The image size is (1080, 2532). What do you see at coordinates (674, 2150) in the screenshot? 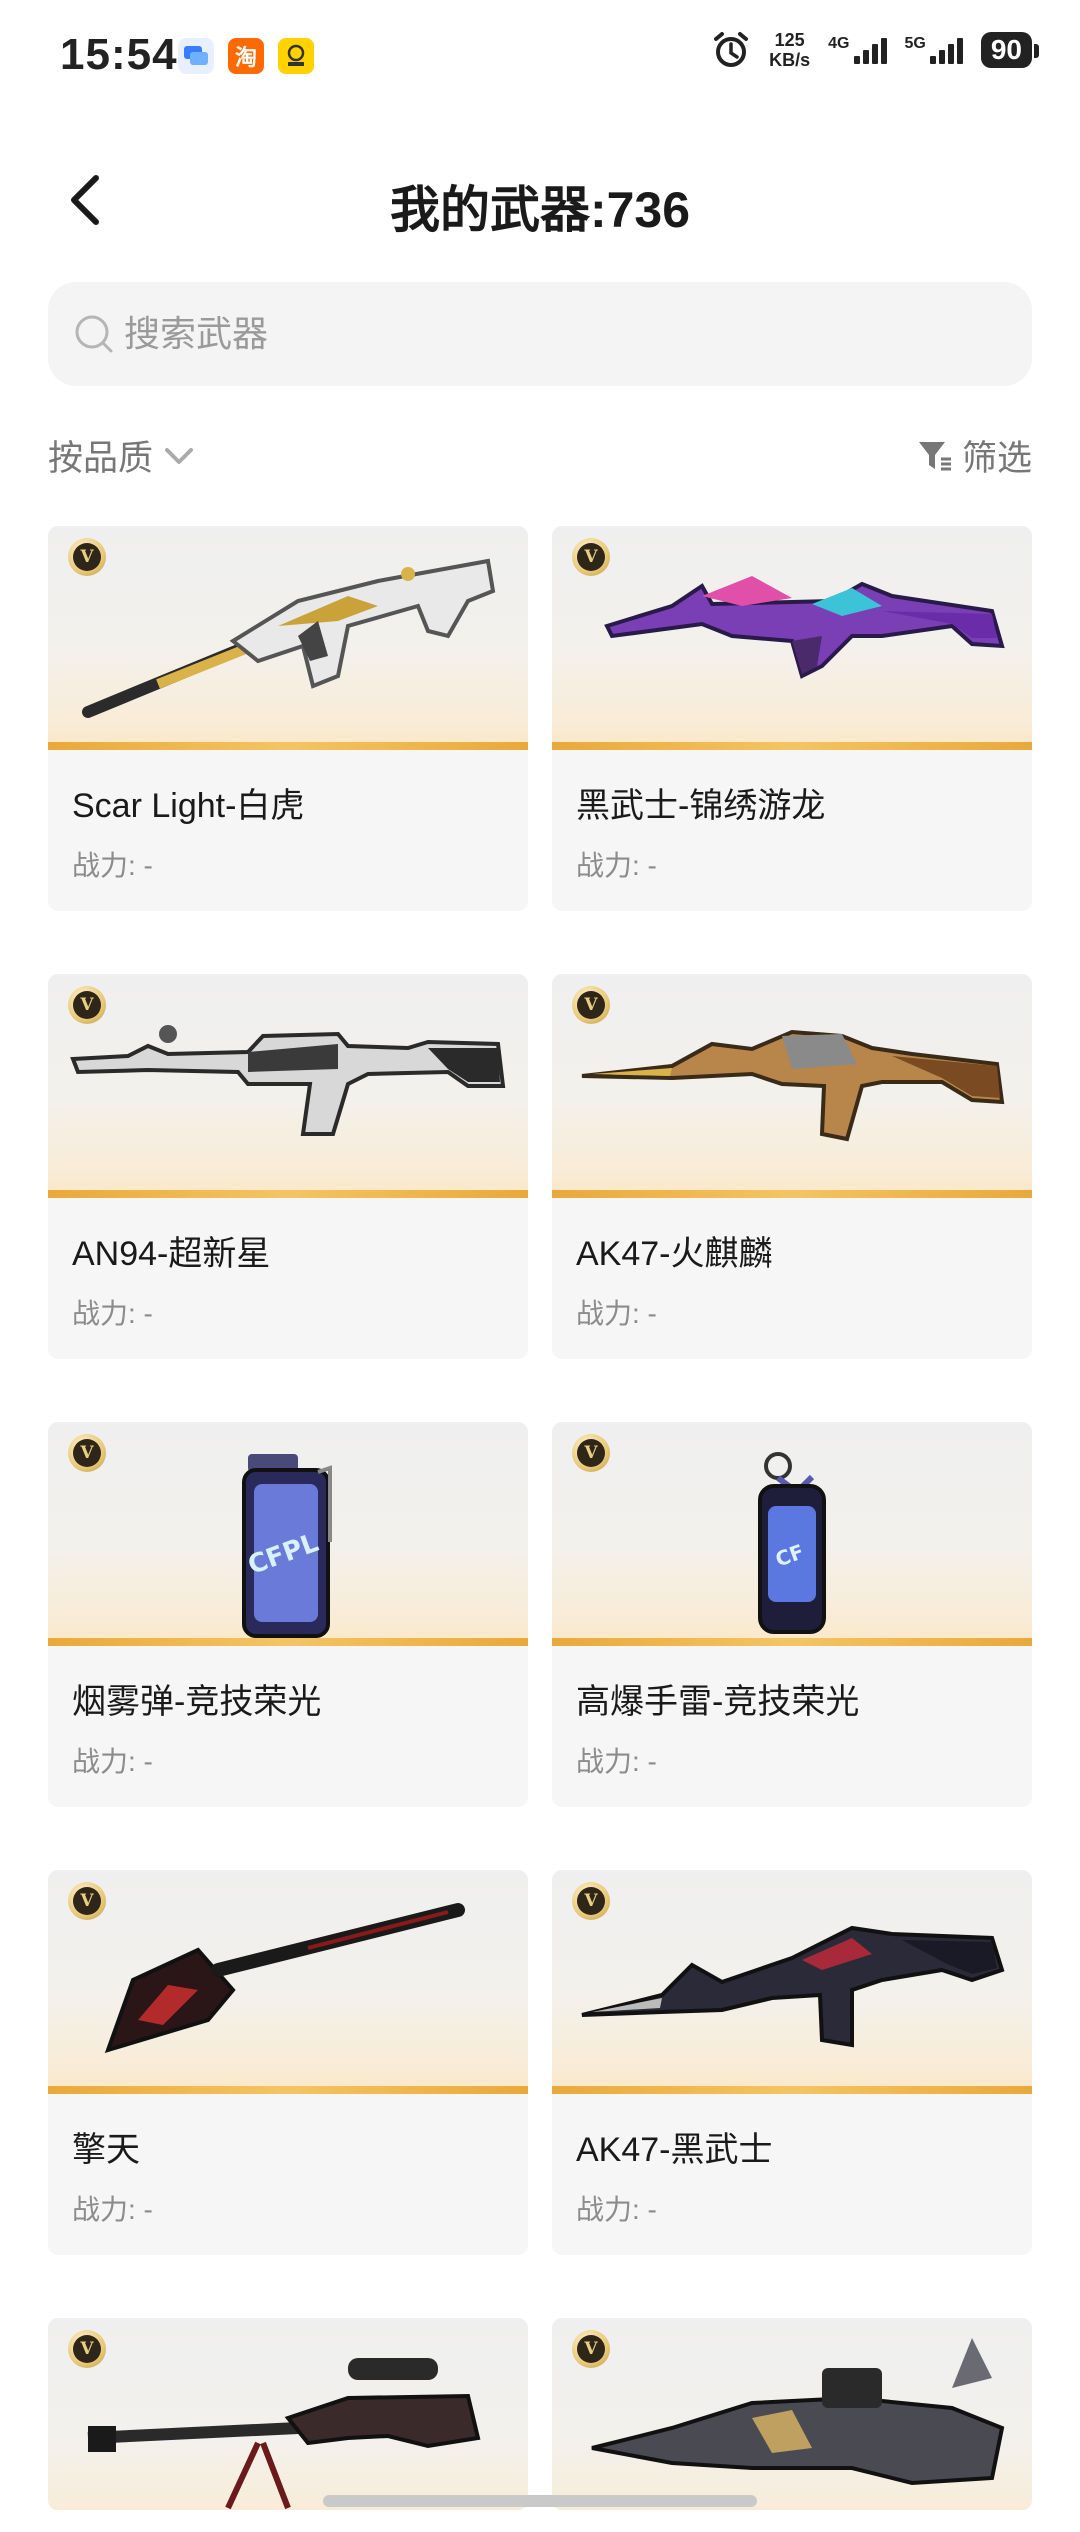
I see `weapon-name: AK47-黑武士` at bounding box center [674, 2150].